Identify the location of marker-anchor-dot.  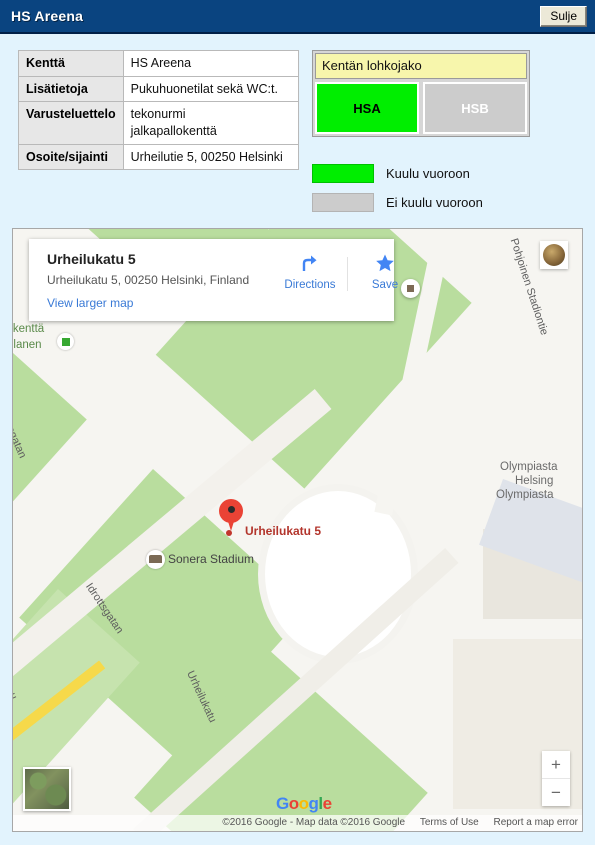
(229, 533).